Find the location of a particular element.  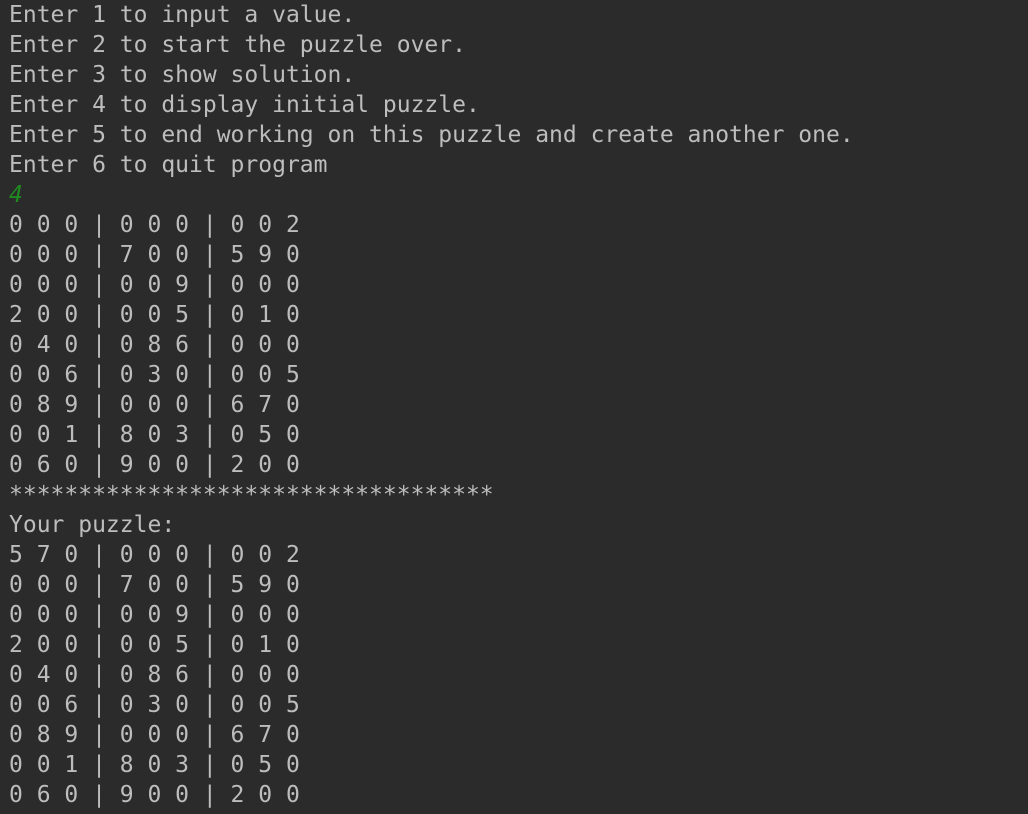

your-puzzle-row-8: 0 0 1 | 8 0 3 | 0 5 0 is located at coordinates (154, 765).